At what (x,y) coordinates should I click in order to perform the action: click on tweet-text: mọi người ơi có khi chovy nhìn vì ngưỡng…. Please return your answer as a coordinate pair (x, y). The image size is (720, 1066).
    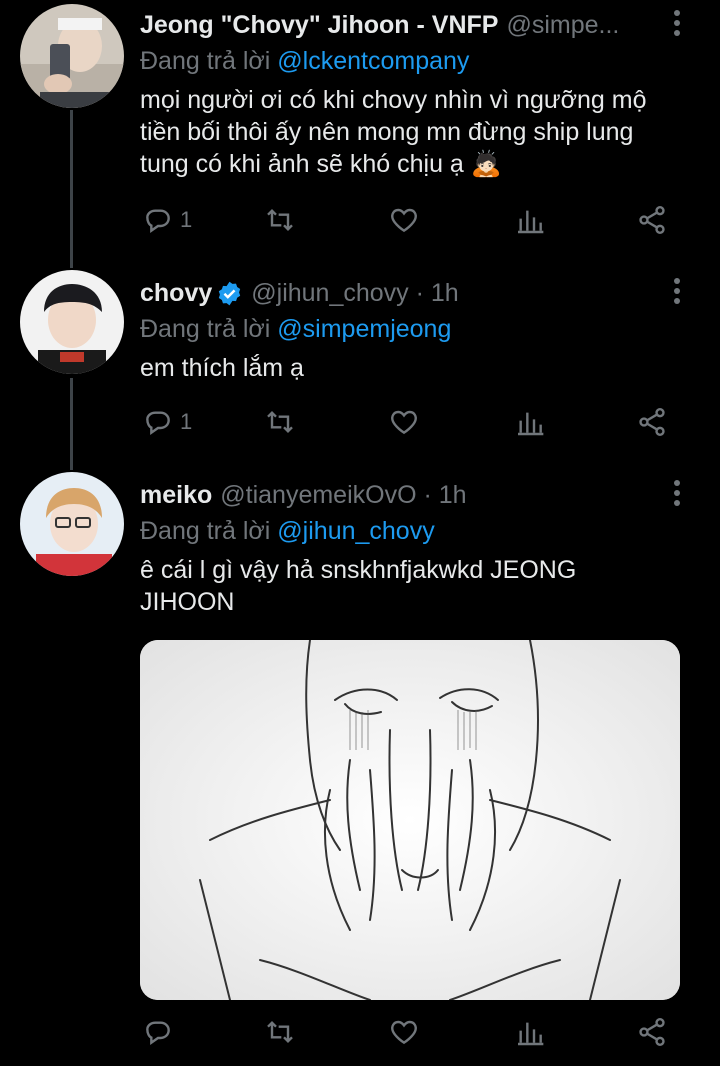
    Looking at the image, I should click on (393, 132).